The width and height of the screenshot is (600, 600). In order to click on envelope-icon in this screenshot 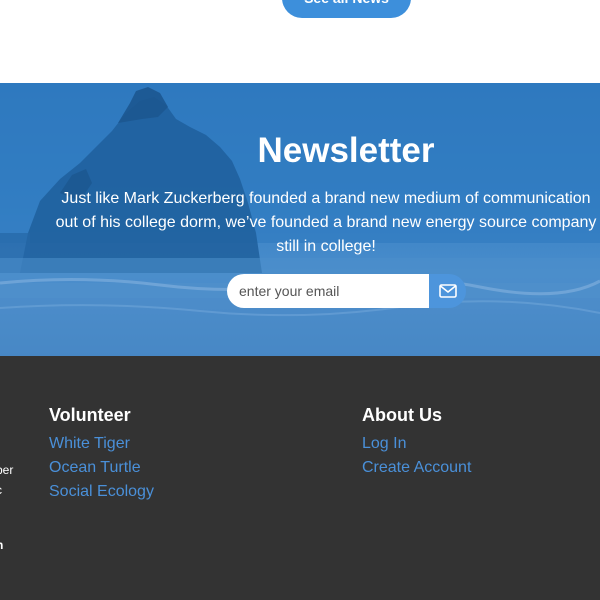, I will do `click(447, 291)`.